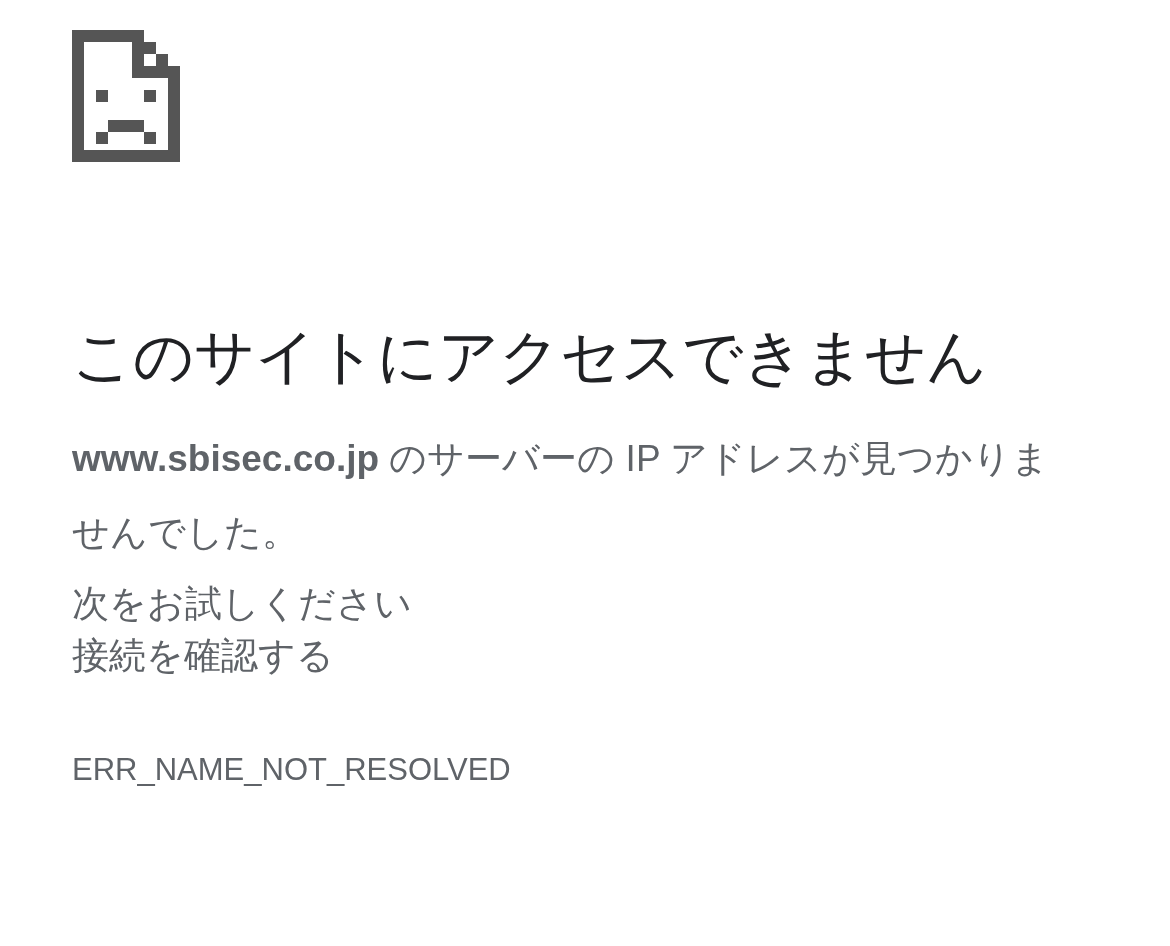  Describe the element at coordinates (561, 496) in the screenshot. I see `error-message: www.sbisec.co.jp のサーバーの IP アドレスが見つかりませんでした。` at that location.